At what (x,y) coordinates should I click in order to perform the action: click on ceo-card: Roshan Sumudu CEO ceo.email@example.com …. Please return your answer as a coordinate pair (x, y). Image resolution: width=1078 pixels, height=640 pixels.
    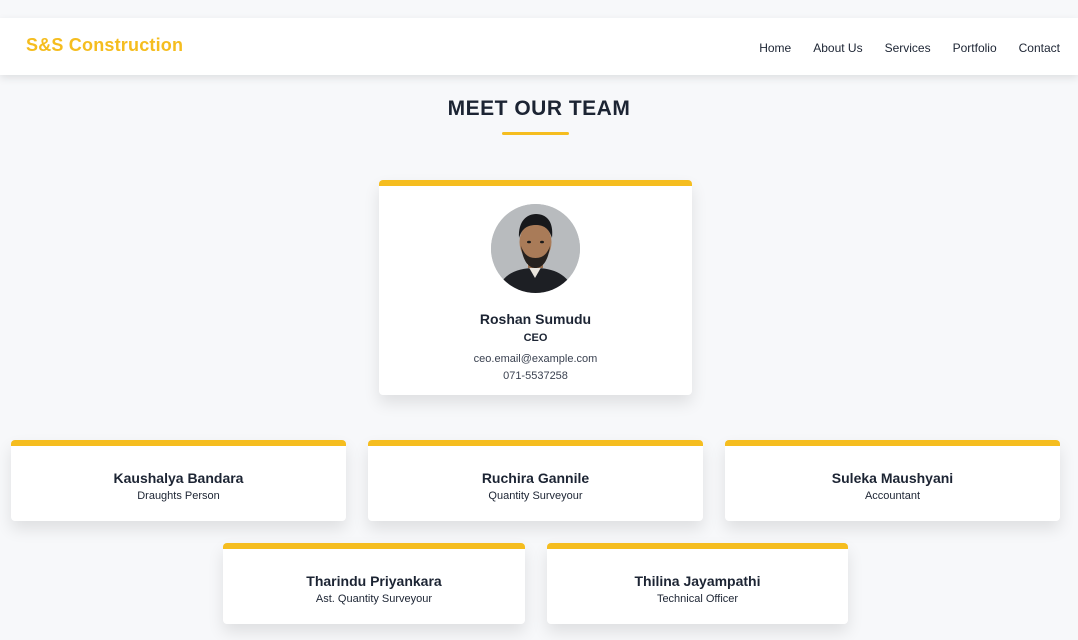
    Looking at the image, I should click on (535, 287).